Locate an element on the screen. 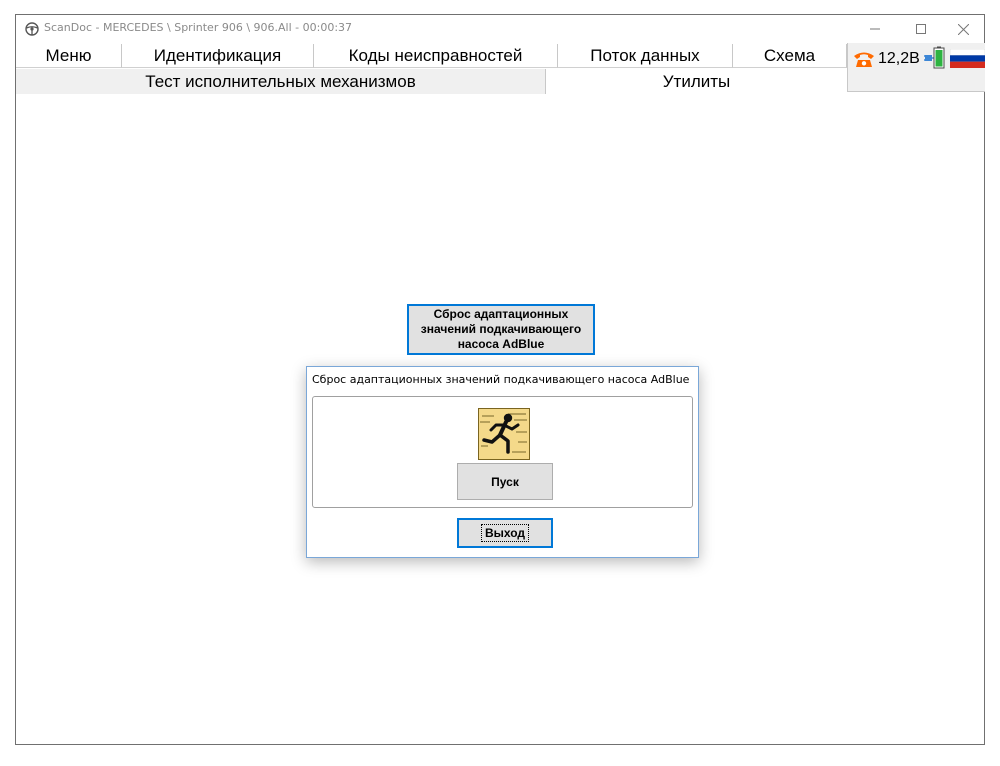 Image resolution: width=1000 pixels, height=766 pixels. minimize-button is located at coordinates (875, 29).